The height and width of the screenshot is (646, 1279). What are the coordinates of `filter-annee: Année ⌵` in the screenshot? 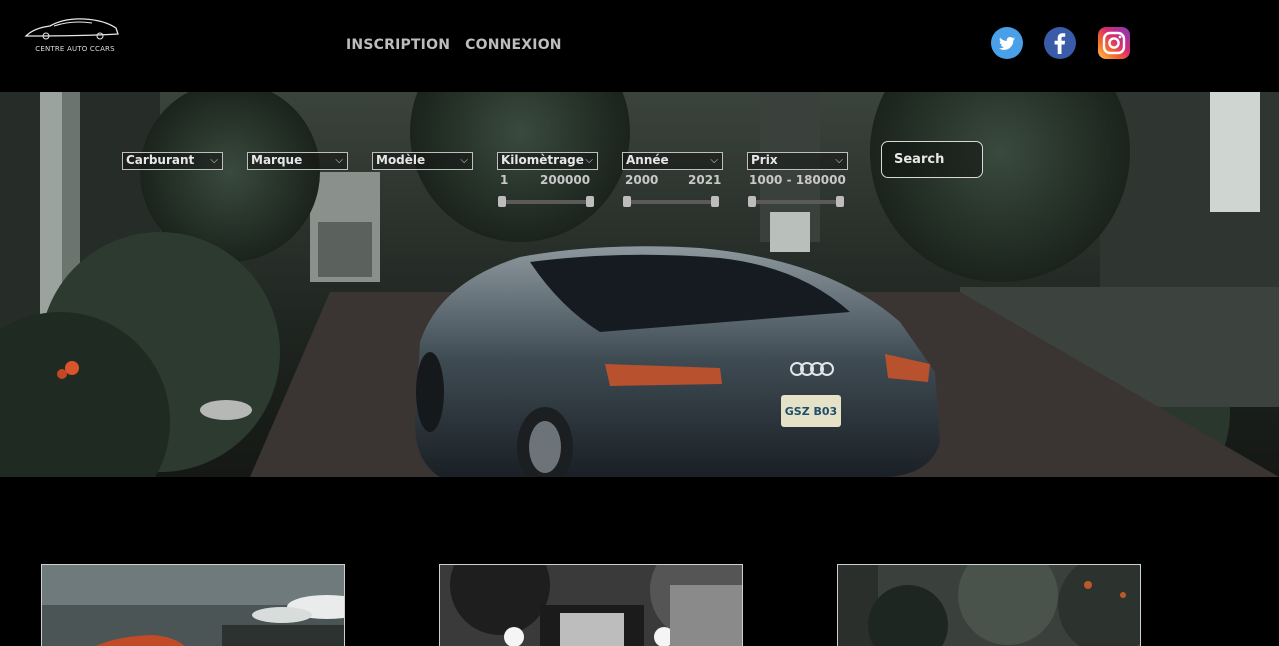 It's located at (672, 161).